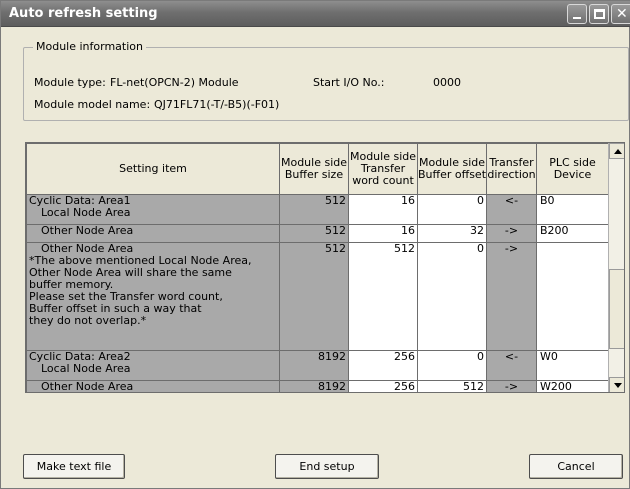 The image size is (630, 489). I want to click on scroll-thumb, so click(616, 309).